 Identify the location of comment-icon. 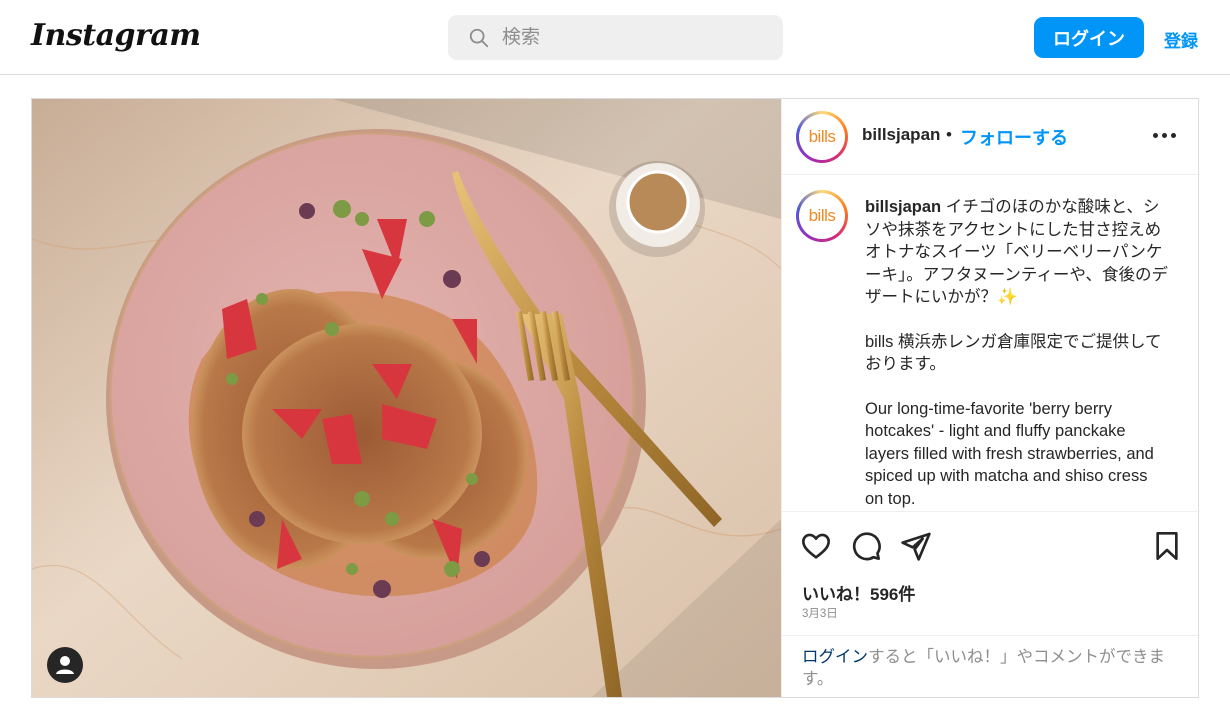
(866, 546).